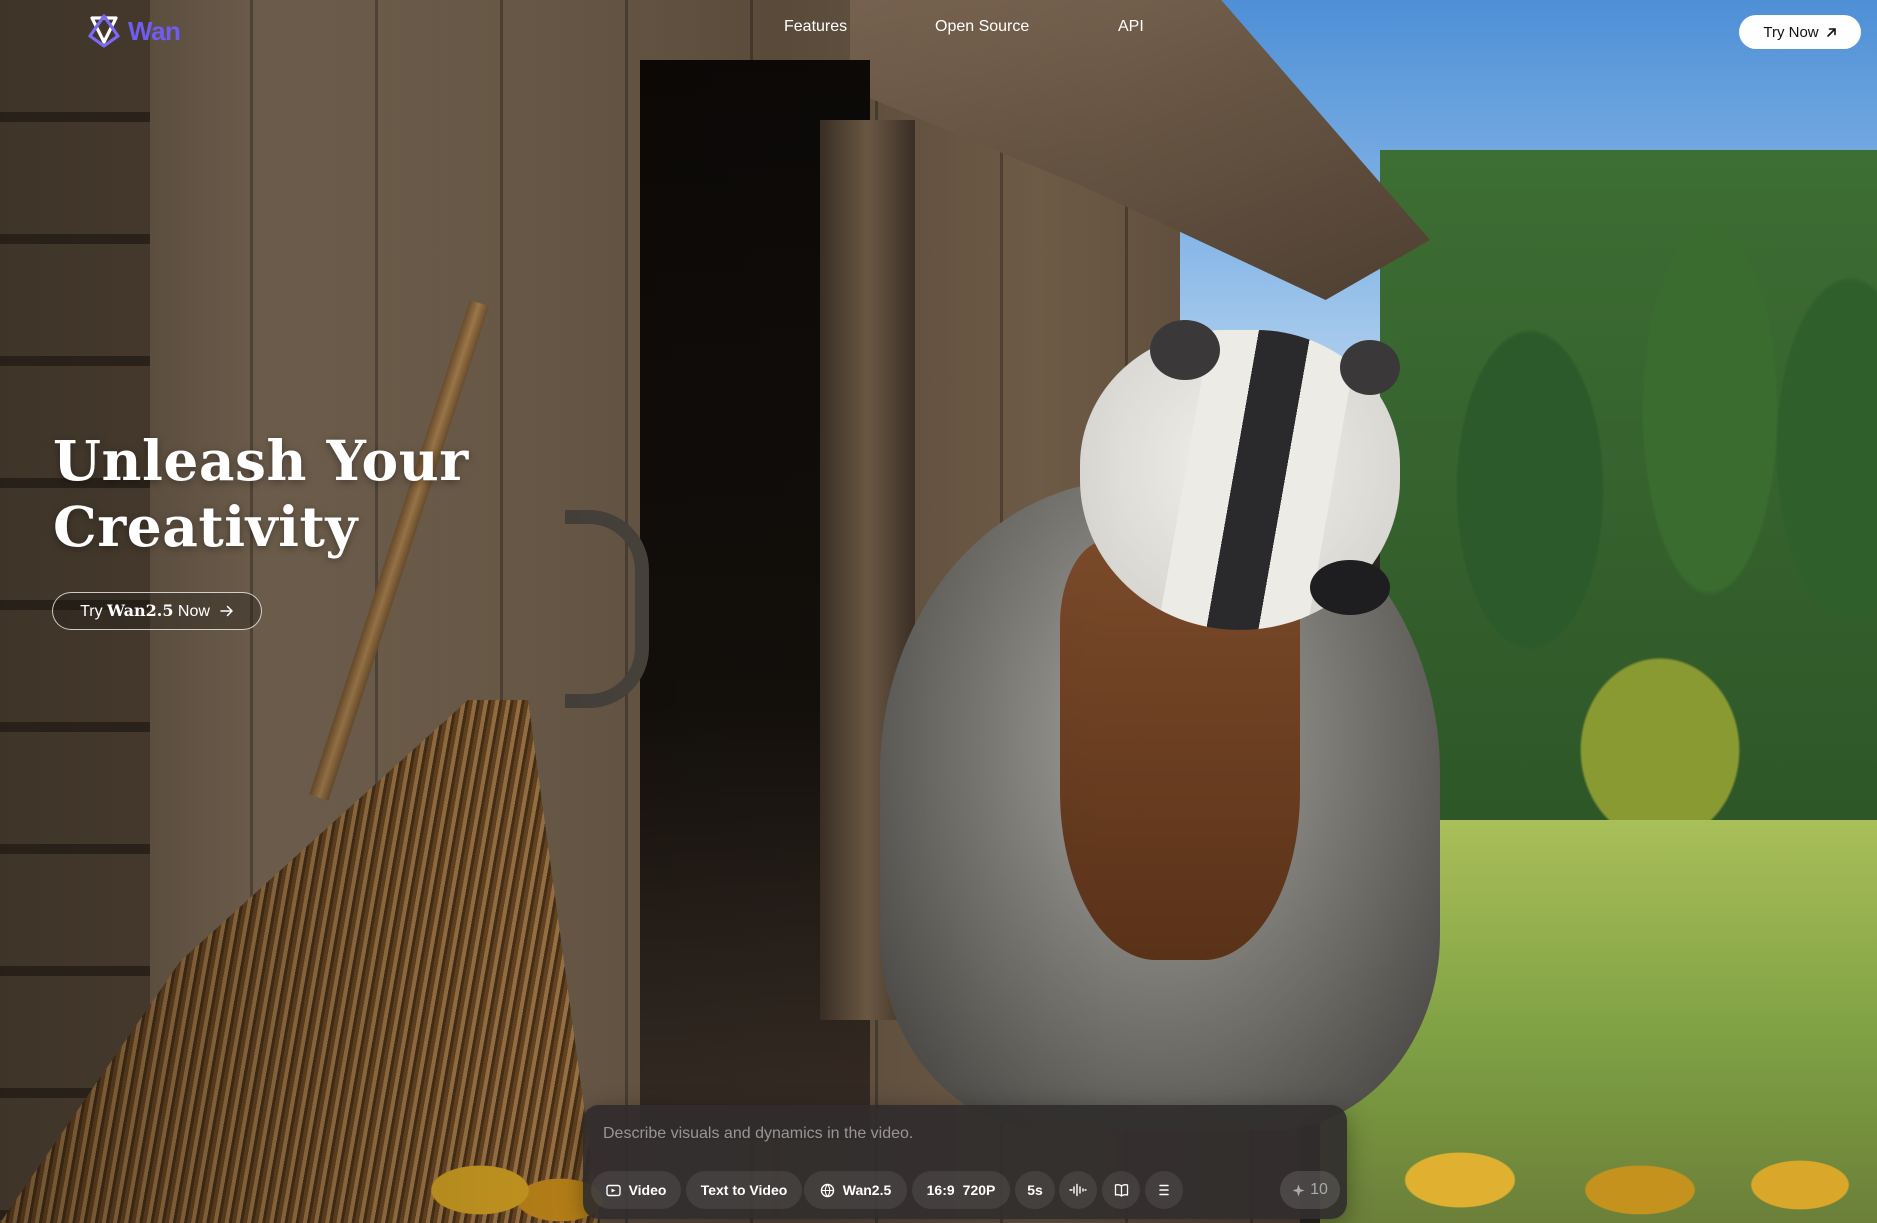  What do you see at coordinates (1298, 1190) in the screenshot?
I see `sparkle-icon` at bounding box center [1298, 1190].